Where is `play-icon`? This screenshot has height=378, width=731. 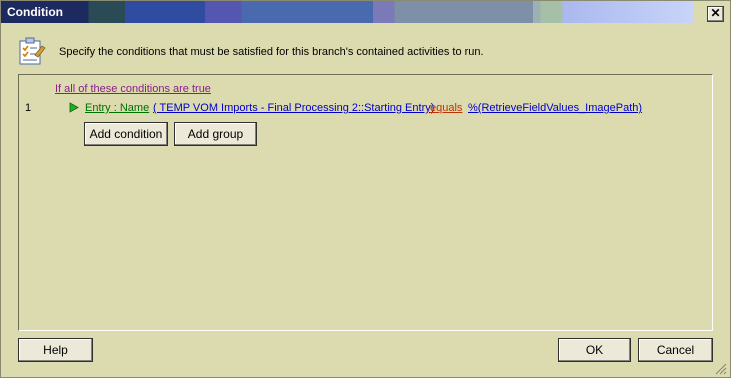
play-icon is located at coordinates (74, 107).